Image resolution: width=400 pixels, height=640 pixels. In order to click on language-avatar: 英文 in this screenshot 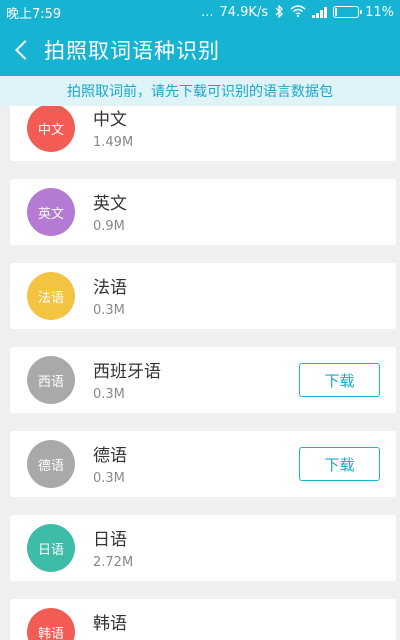, I will do `click(51, 212)`.